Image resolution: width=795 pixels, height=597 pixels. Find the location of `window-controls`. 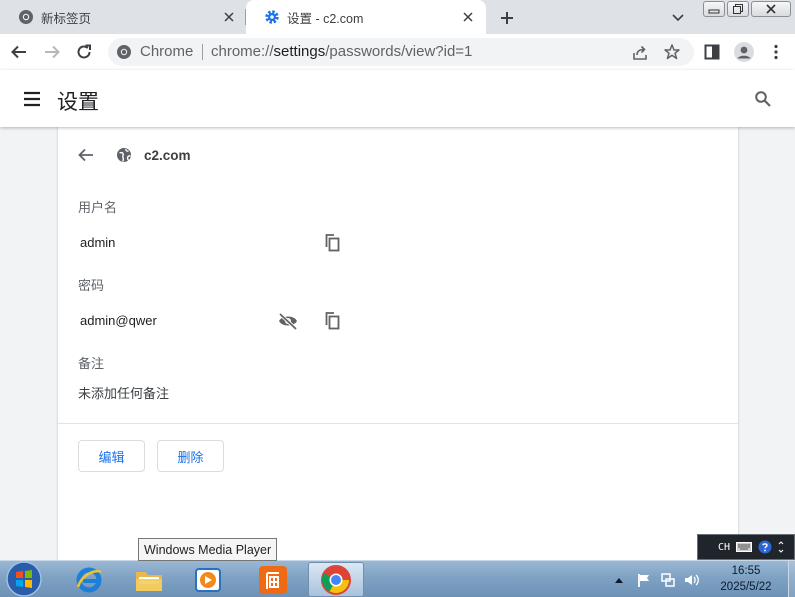

window-controls is located at coordinates (747, 9).